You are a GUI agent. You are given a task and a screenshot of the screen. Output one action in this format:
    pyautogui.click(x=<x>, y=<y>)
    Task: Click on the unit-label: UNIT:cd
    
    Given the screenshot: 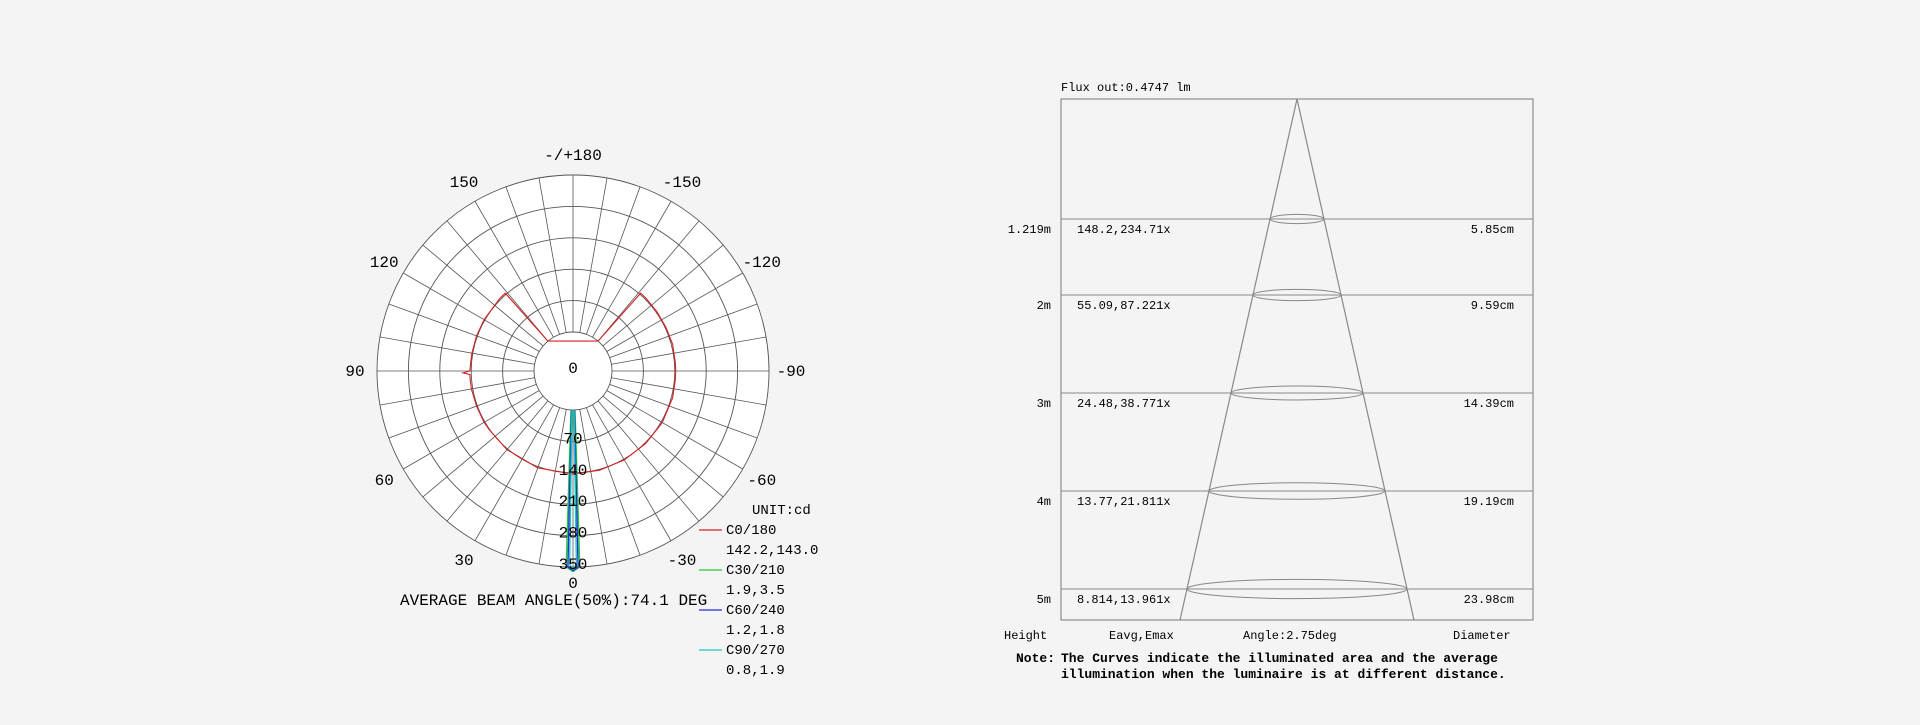 What is the action you would take?
    pyautogui.click(x=781, y=511)
    